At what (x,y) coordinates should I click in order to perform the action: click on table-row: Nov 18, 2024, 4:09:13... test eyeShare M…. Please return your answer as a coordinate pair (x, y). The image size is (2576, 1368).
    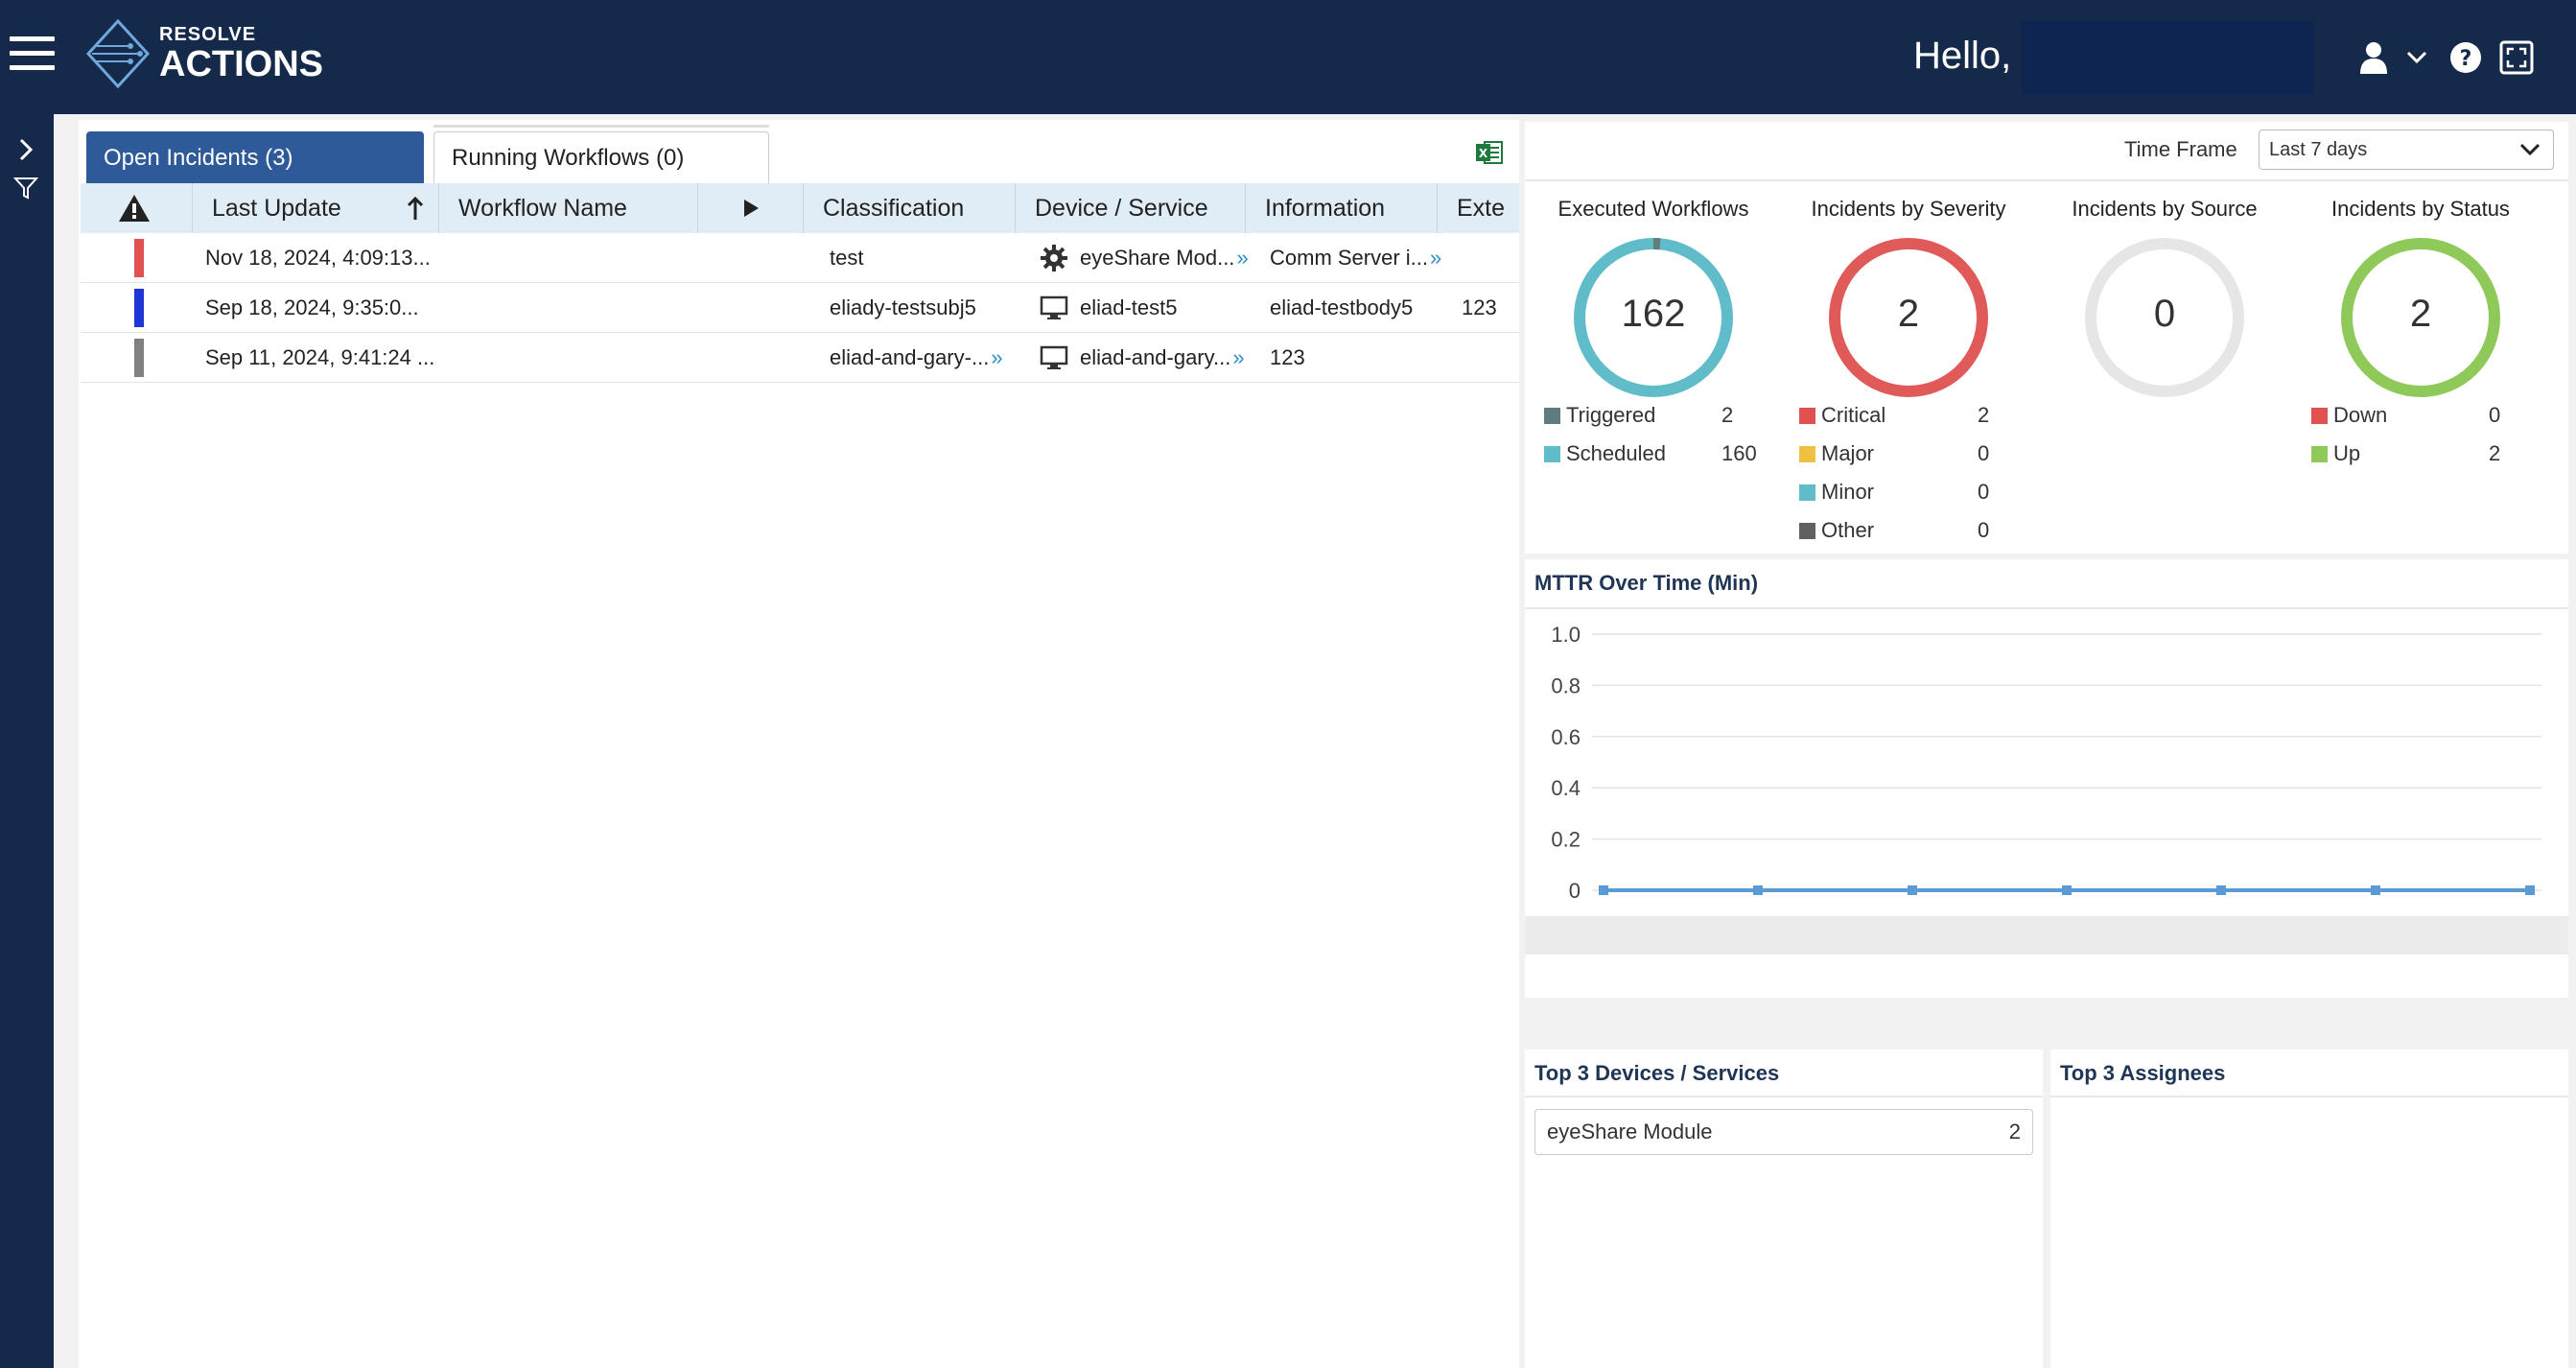
    Looking at the image, I should click on (800, 258).